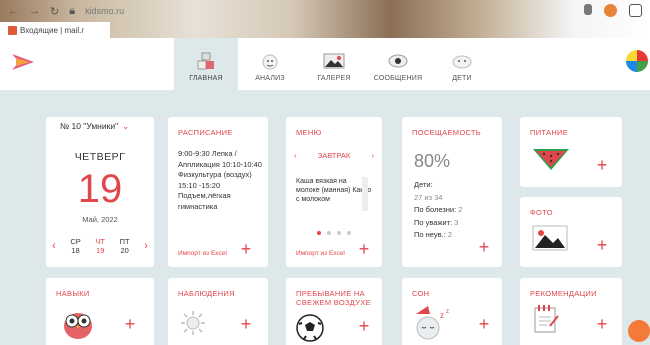  I want to click on tab-messages-label: СООБЩЕНИЯ, so click(398, 78).